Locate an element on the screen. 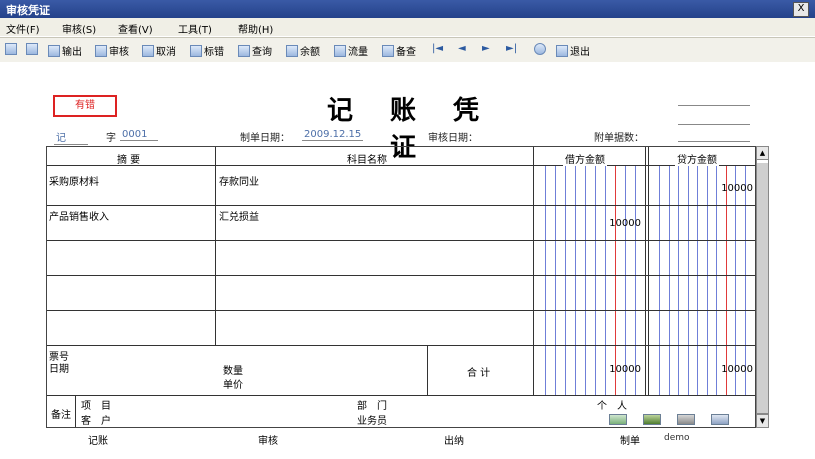 Image resolution: width=815 pixels, height=459 pixels. balance-label: 余额 is located at coordinates (310, 52).